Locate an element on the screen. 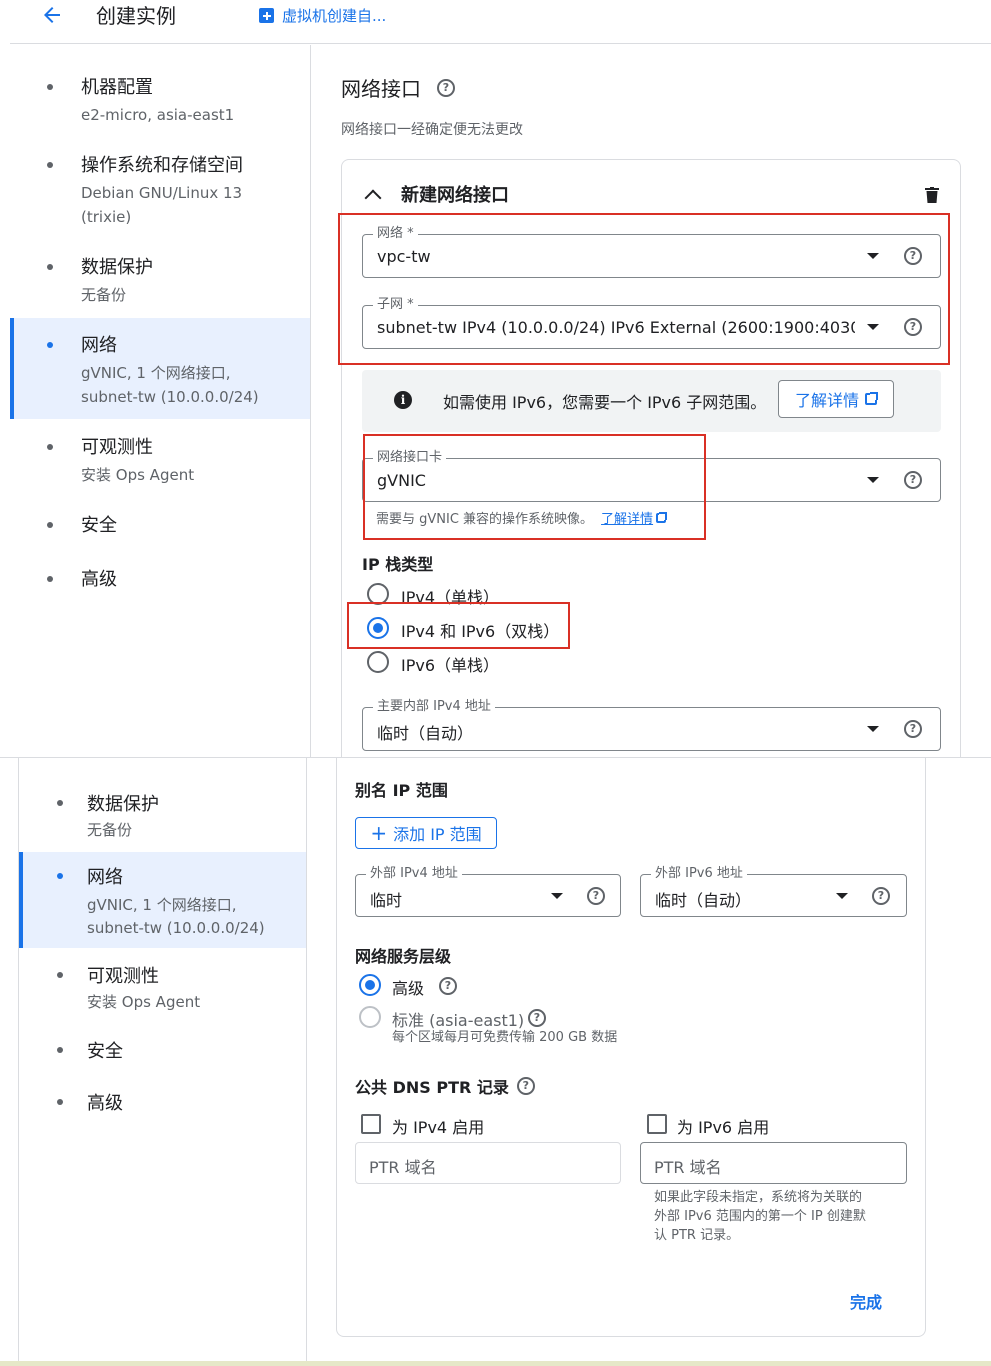  network-tier-title: 网络服务层级 is located at coordinates (403, 956).